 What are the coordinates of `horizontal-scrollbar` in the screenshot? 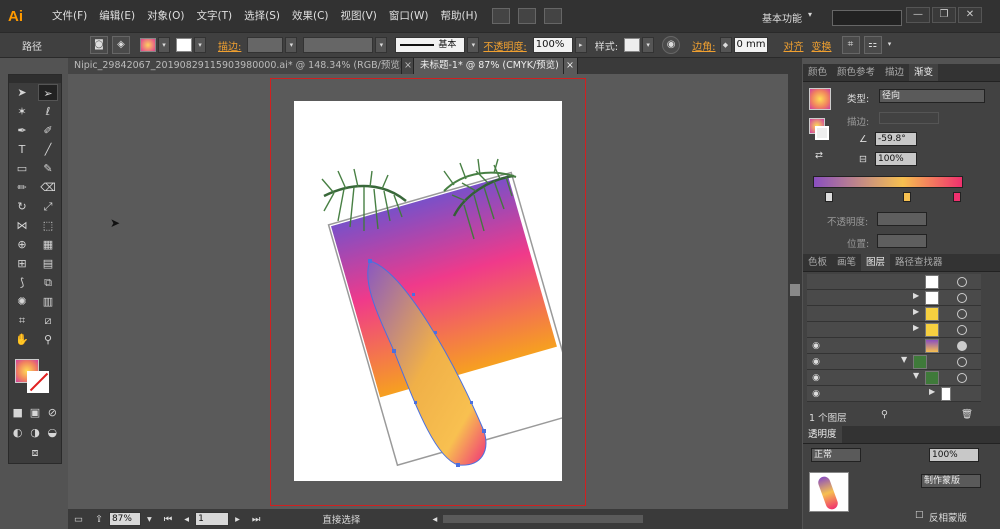 It's located at (543, 519).